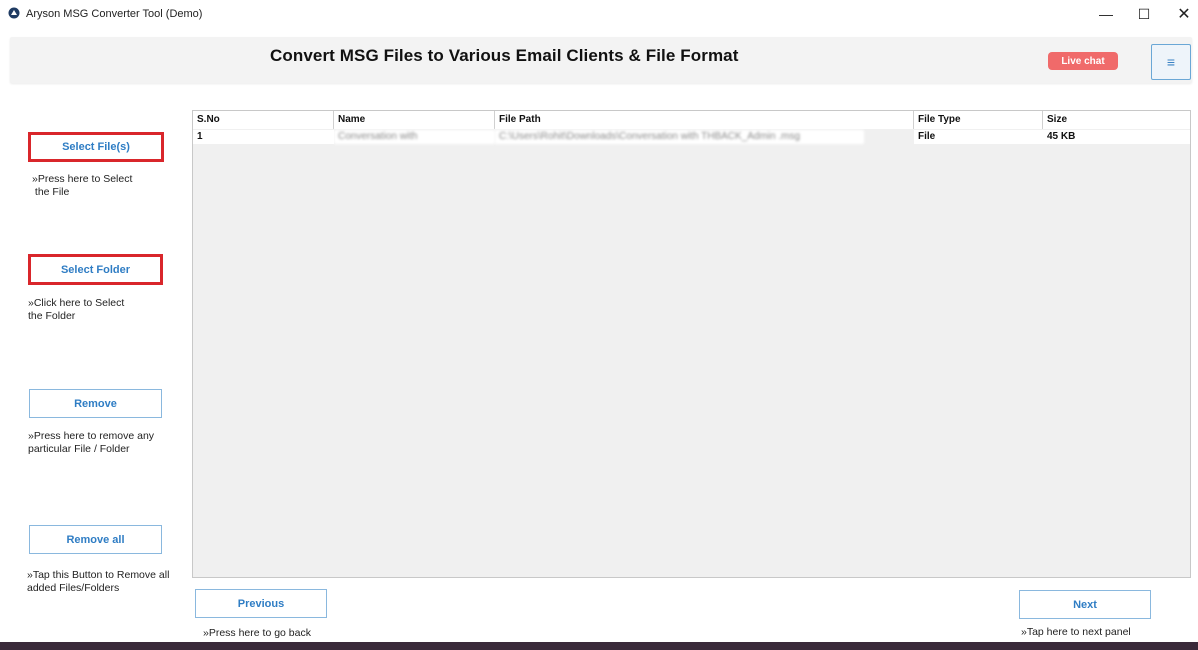 This screenshot has height=650, width=1198. Describe the element at coordinates (704, 120) in the screenshot. I see `column-header-file-path: File Path` at that location.